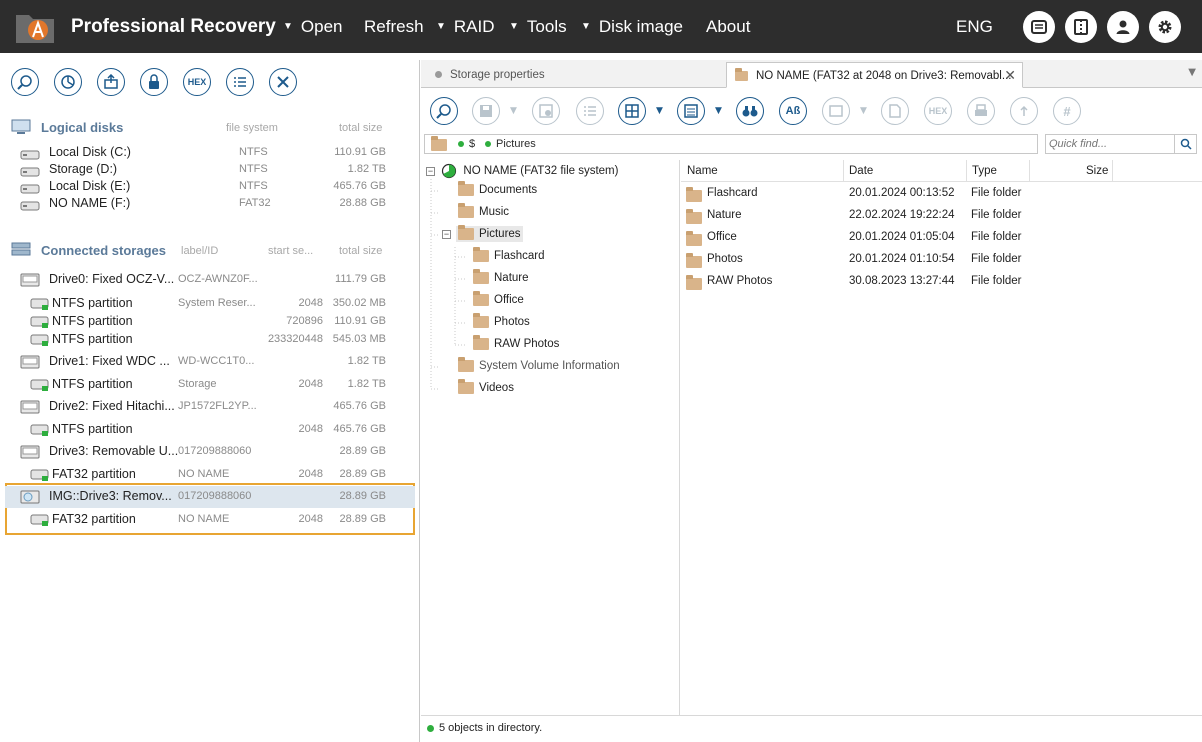 Image resolution: width=1202 pixels, height=742 pixels. I want to click on logical-disk-row: Local Disk (E:) NTFS 465.76 GB, so click(210, 188).